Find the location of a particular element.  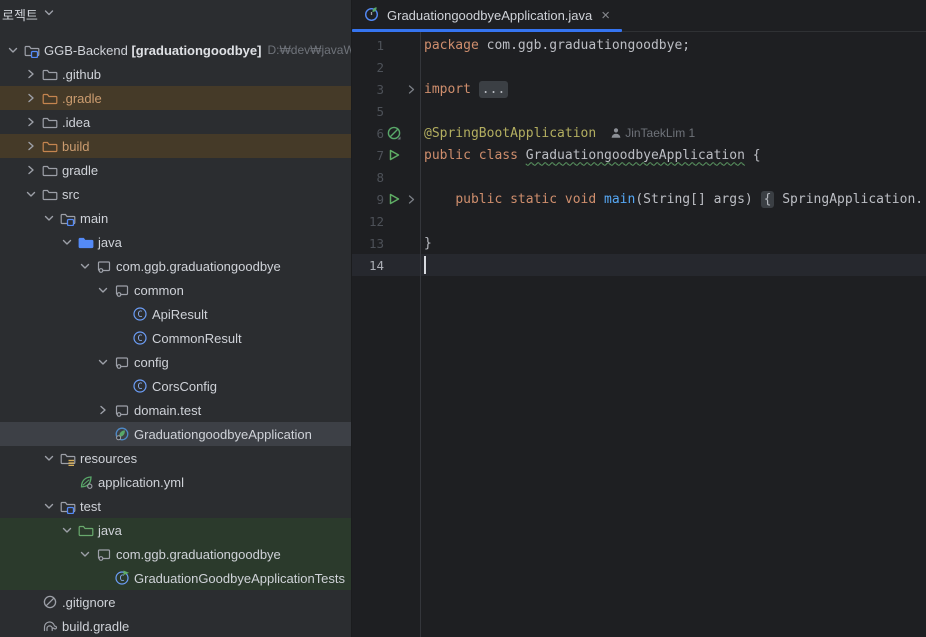

class-icon: C is located at coordinates (140, 314).